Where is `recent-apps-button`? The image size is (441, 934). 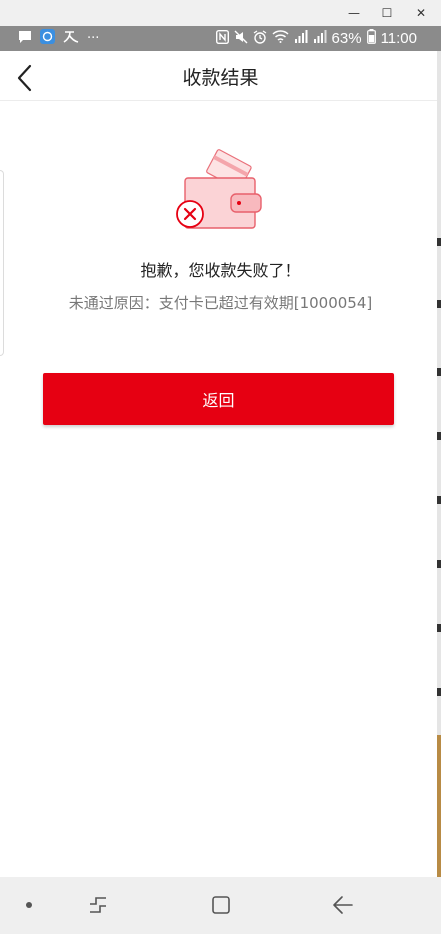
recent-apps-button is located at coordinates (98, 905).